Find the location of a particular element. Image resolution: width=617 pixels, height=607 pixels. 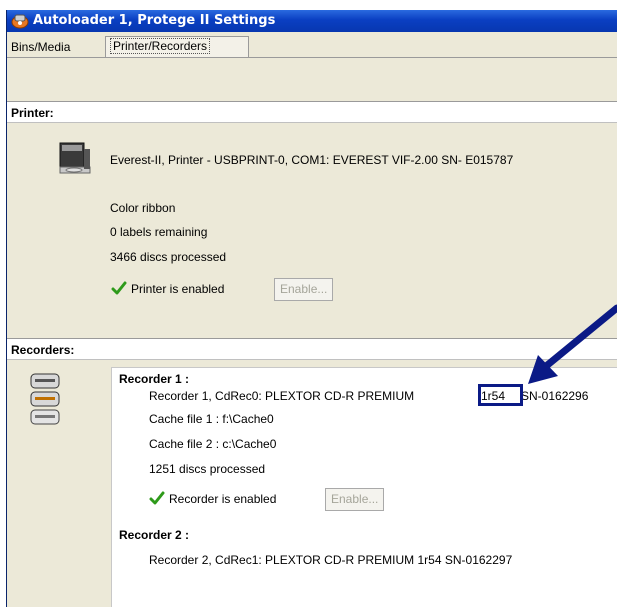

recorders-section-header: Recorders: is located at coordinates (312, 349).